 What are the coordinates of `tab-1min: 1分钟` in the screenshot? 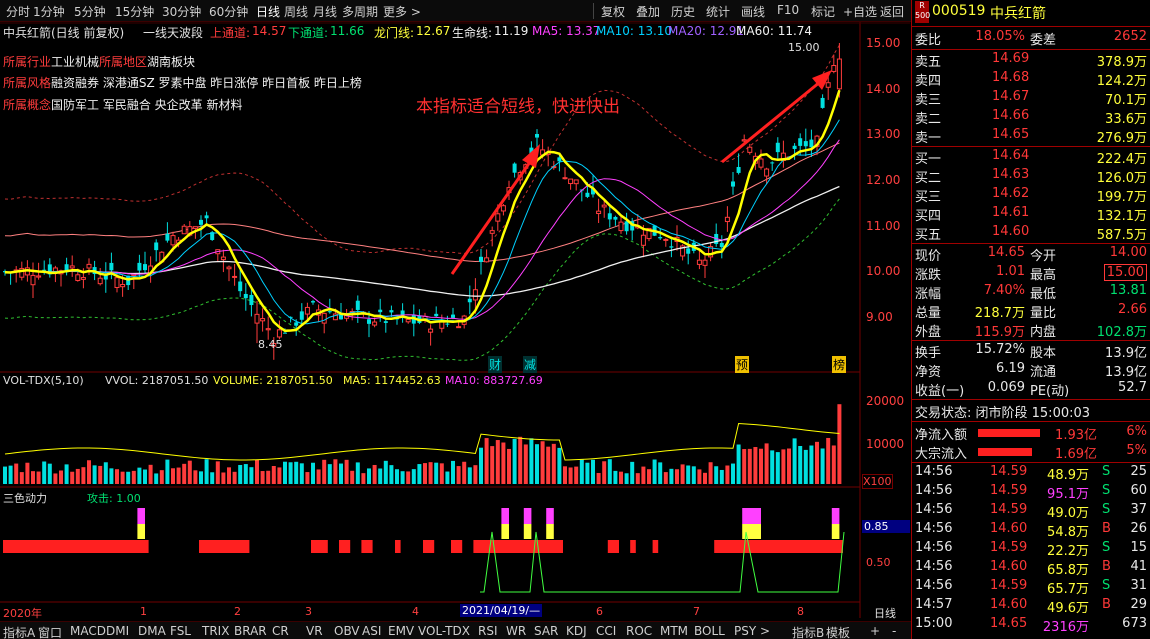 It's located at (49, 11).